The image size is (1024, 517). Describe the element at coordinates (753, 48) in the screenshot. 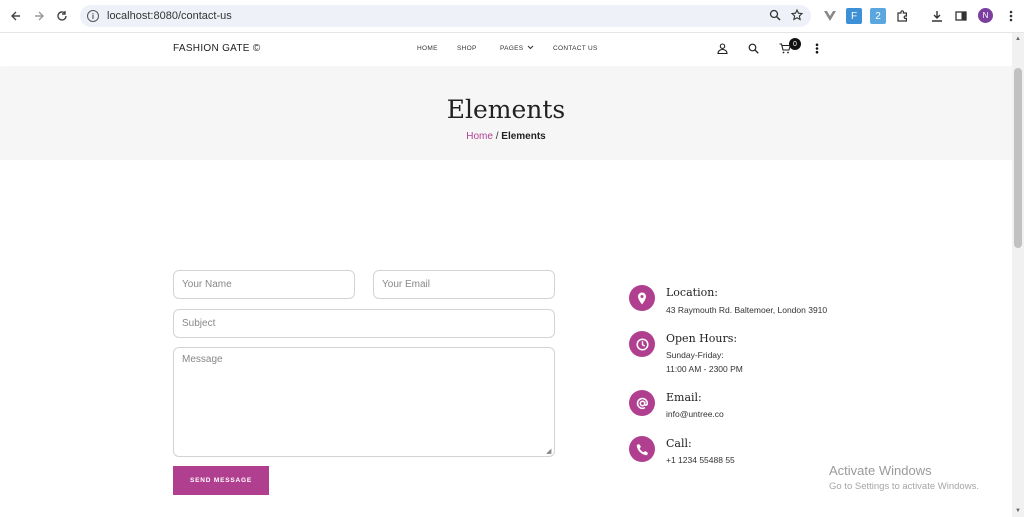

I see `search-icon` at that location.